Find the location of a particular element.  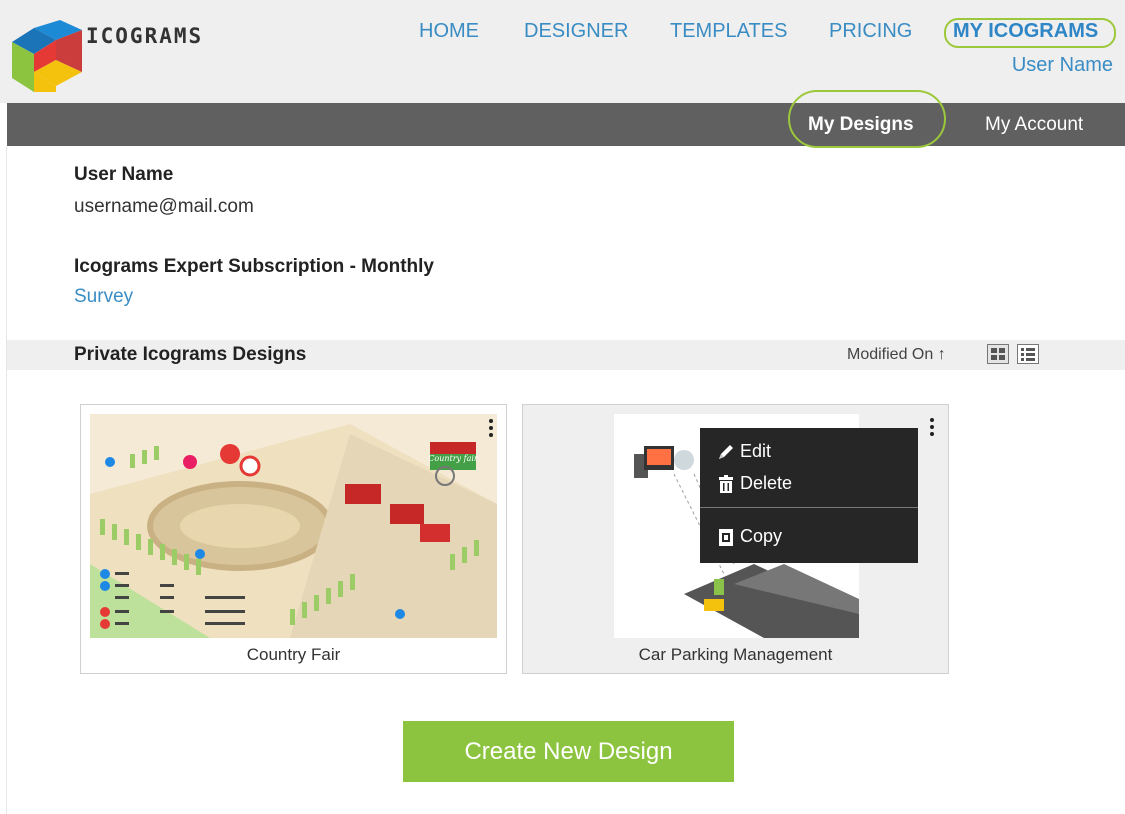

nav-user-name: User Name is located at coordinates (1062, 65).